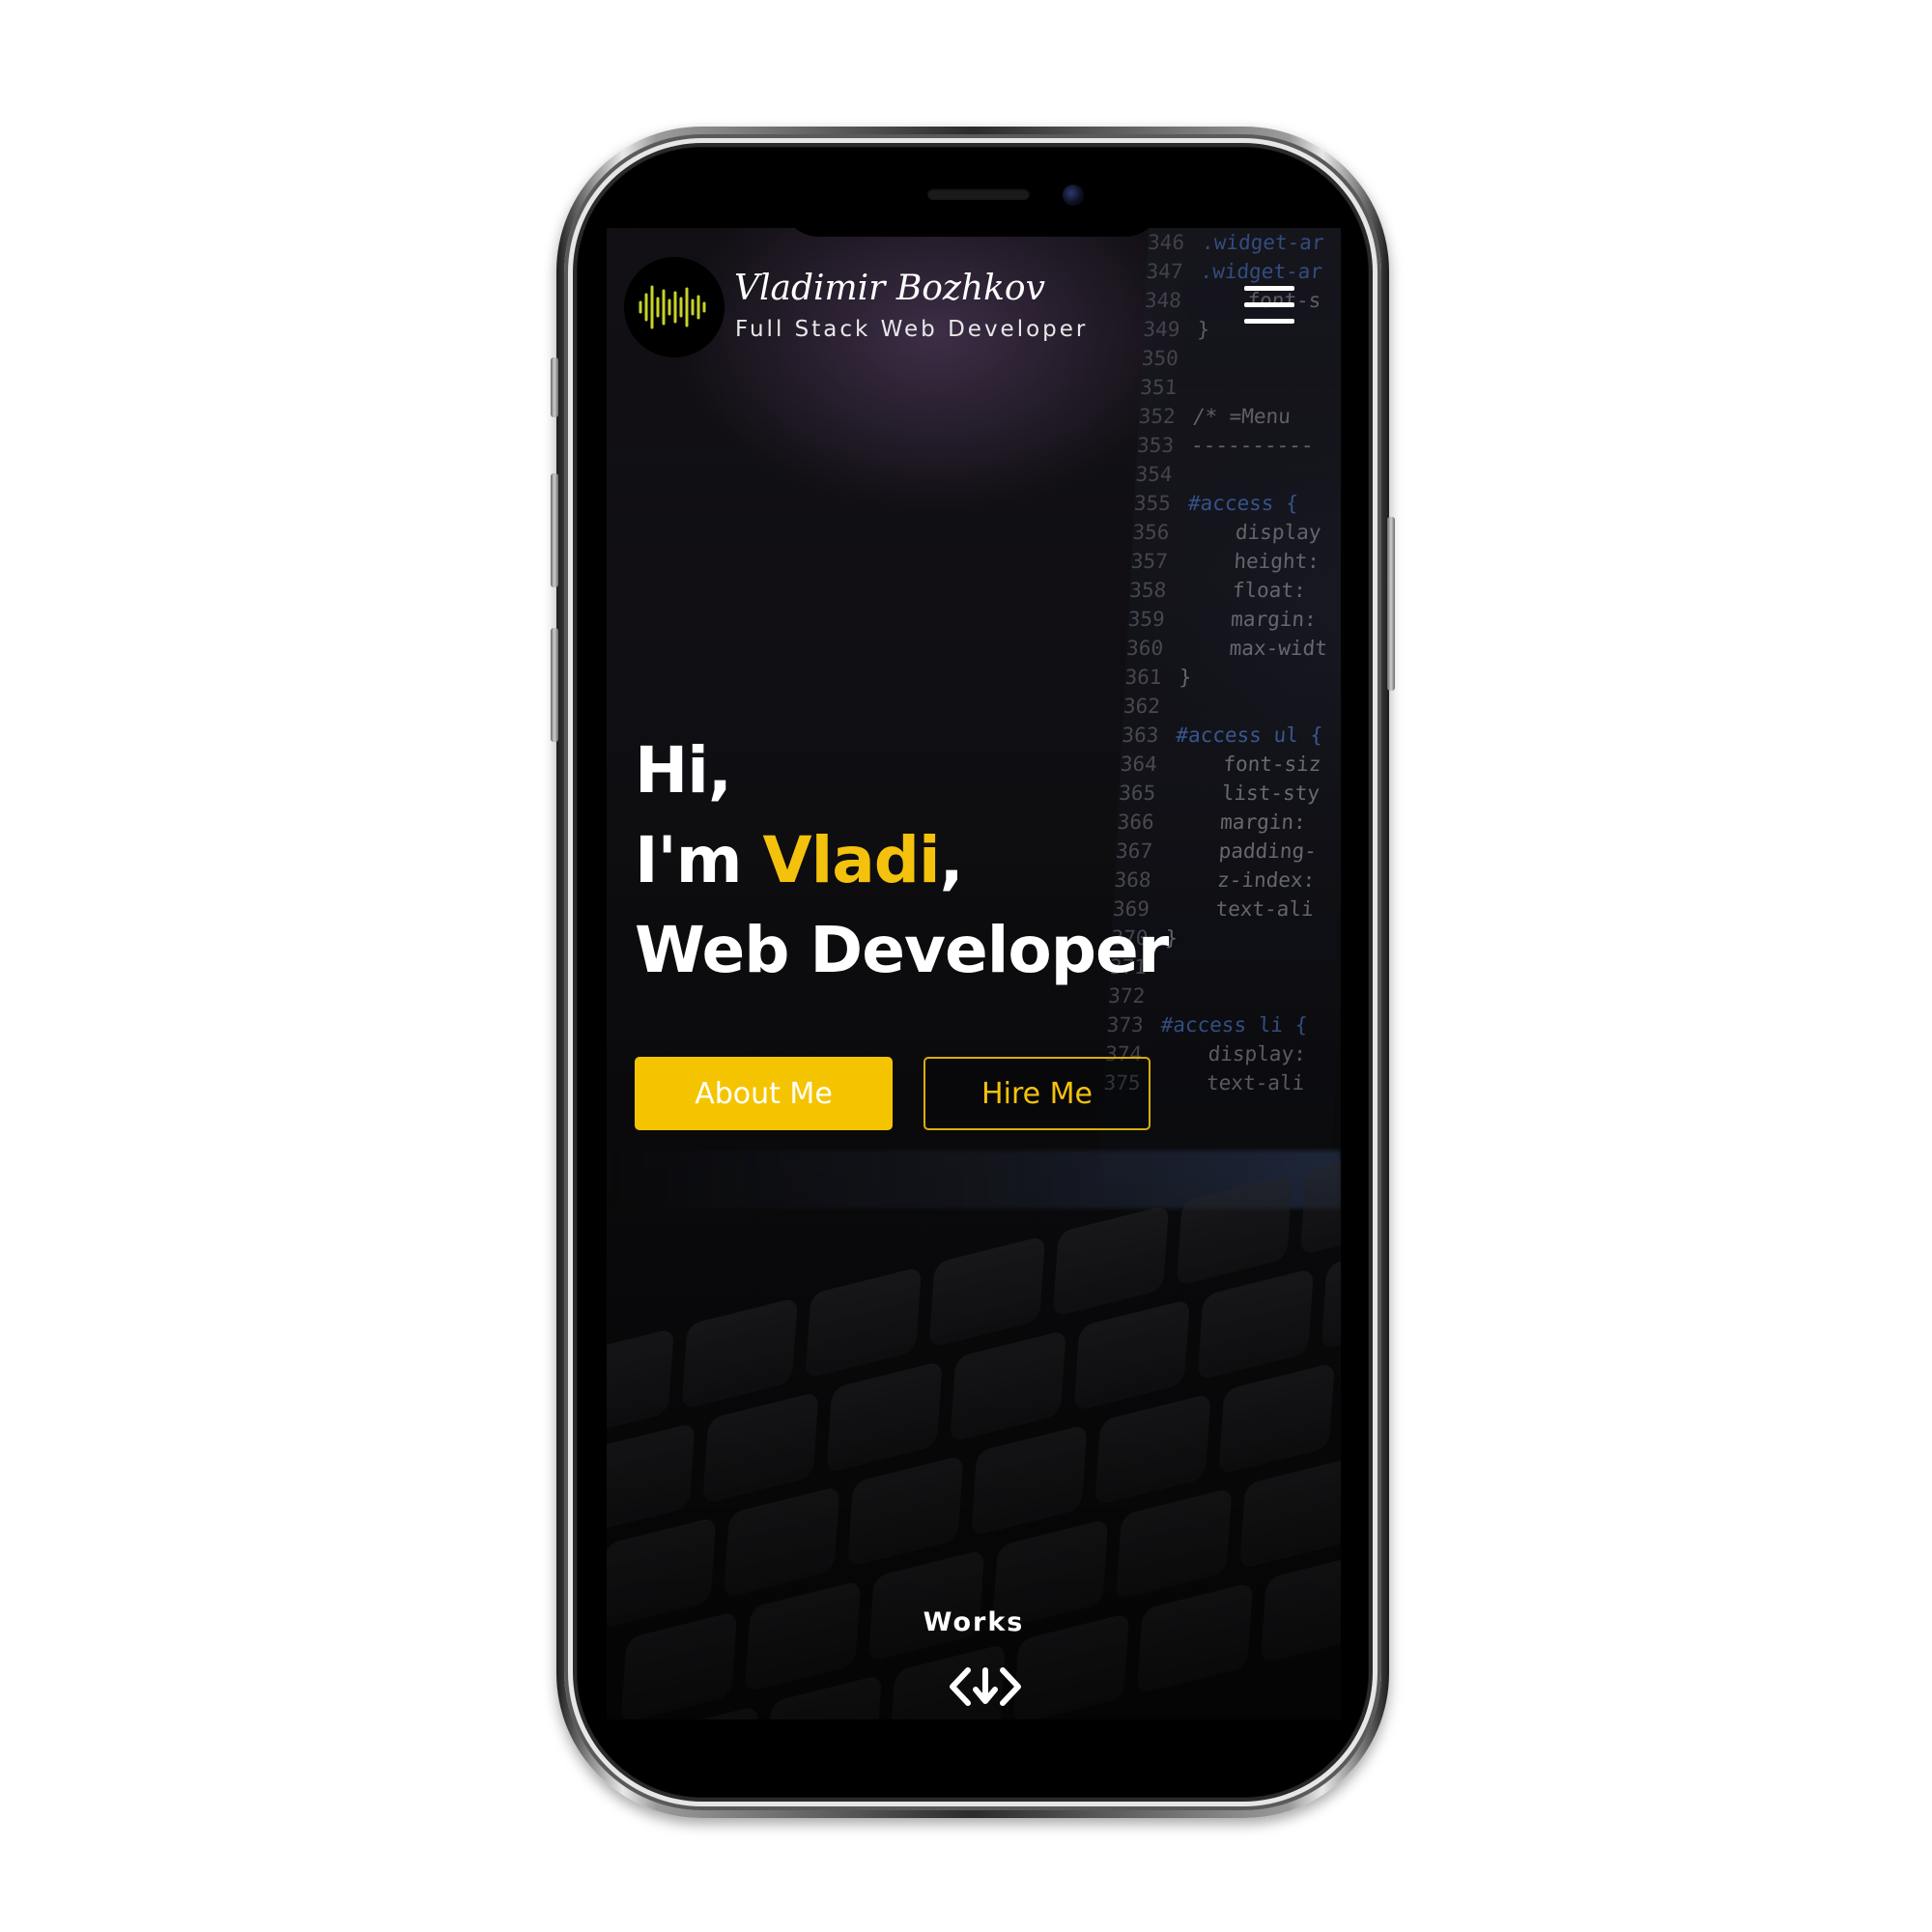 Image resolution: width=1932 pixels, height=1932 pixels. Describe the element at coordinates (699, 860) in the screenshot. I see `hero-line-2-prefix: I'm` at that location.